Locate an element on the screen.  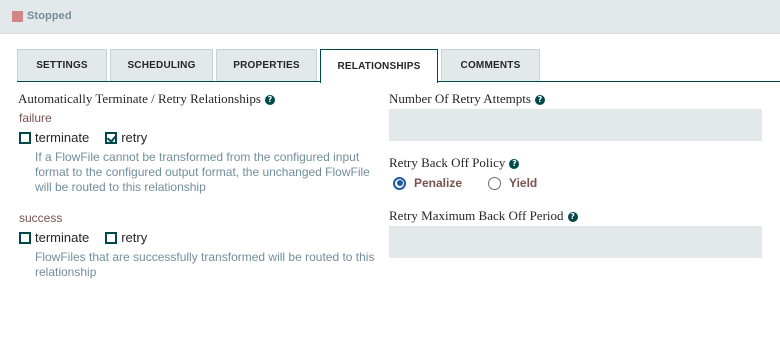
success-retry-label: retry is located at coordinates (134, 237).